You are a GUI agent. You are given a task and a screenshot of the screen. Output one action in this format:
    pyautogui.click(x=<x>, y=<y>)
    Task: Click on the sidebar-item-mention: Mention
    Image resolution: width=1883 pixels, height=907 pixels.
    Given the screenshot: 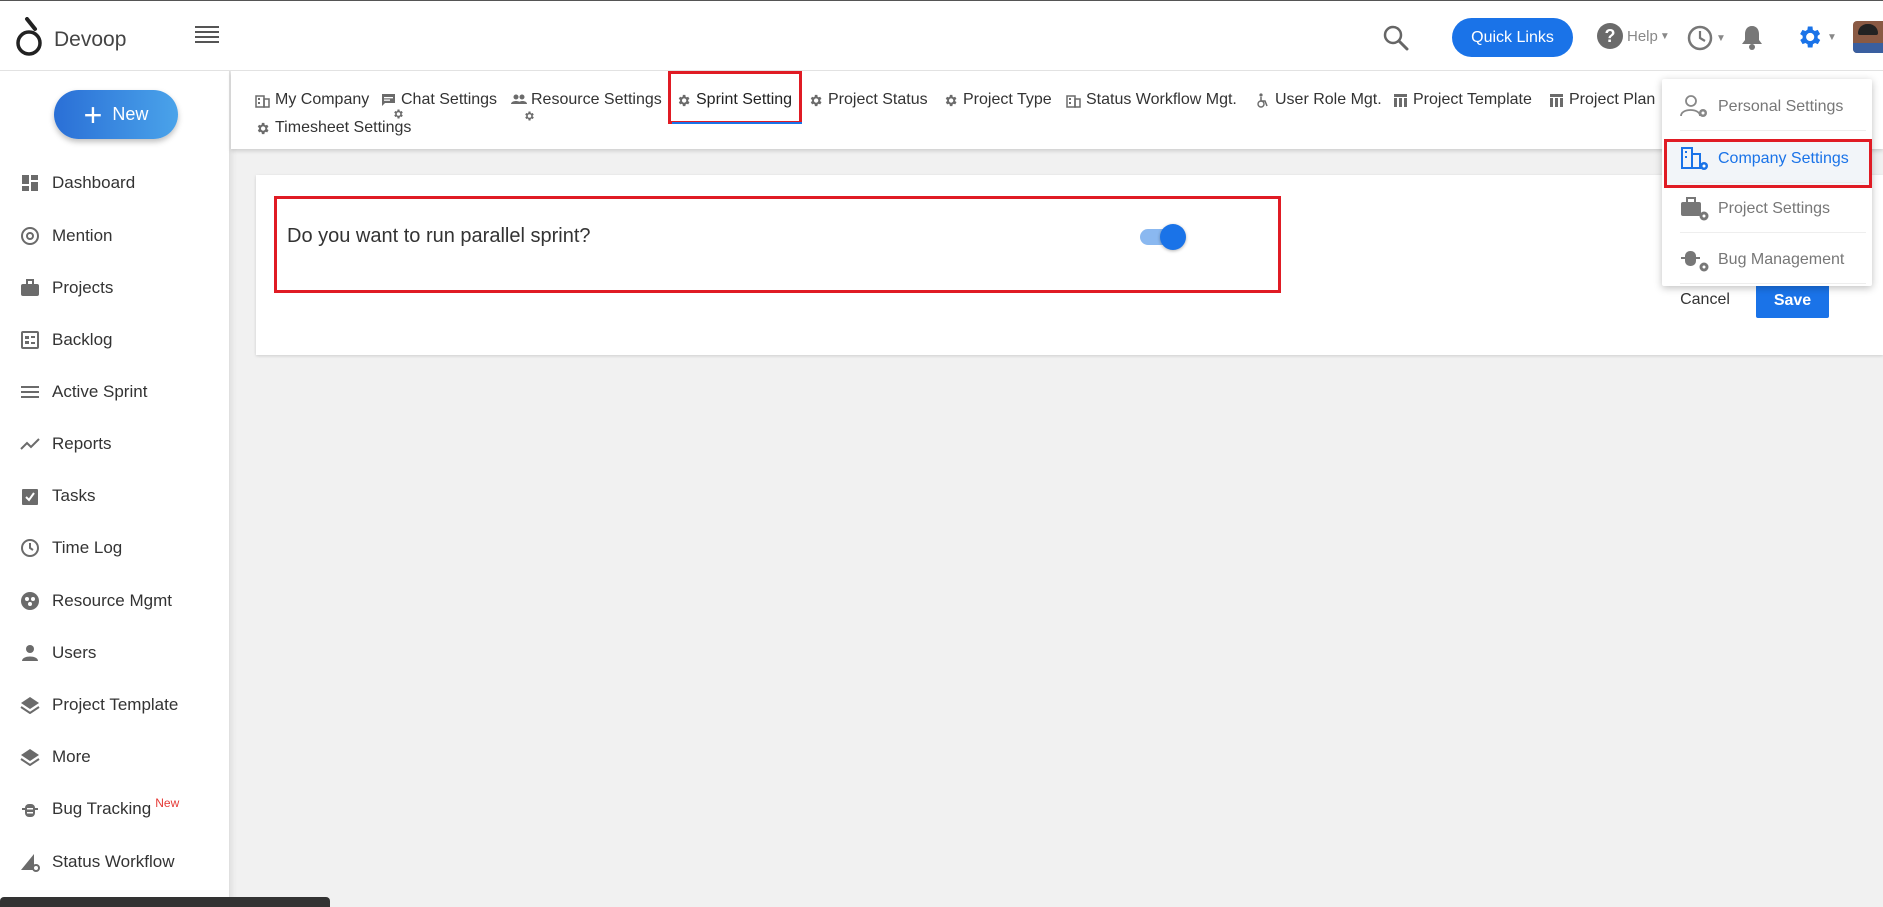 What is the action you would take?
    pyautogui.click(x=115, y=236)
    